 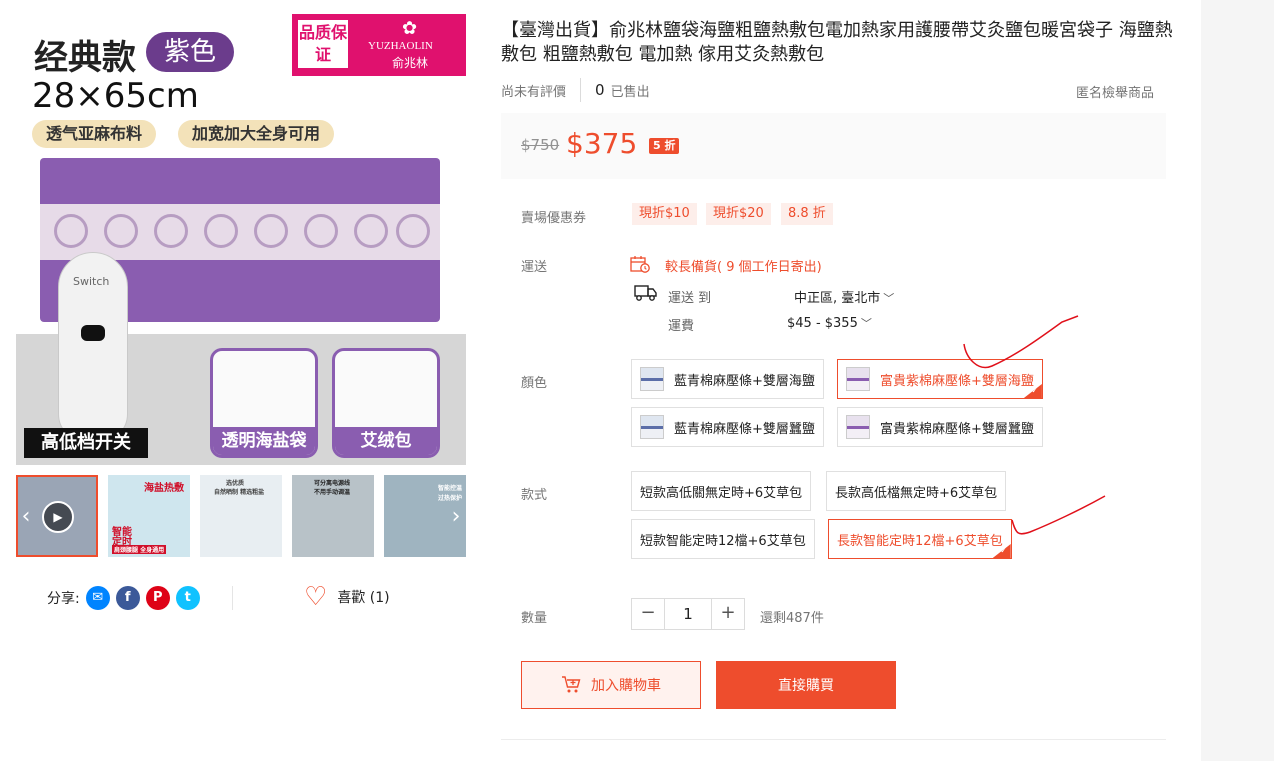 I want to click on style-label: 款式, so click(x=534, y=495).